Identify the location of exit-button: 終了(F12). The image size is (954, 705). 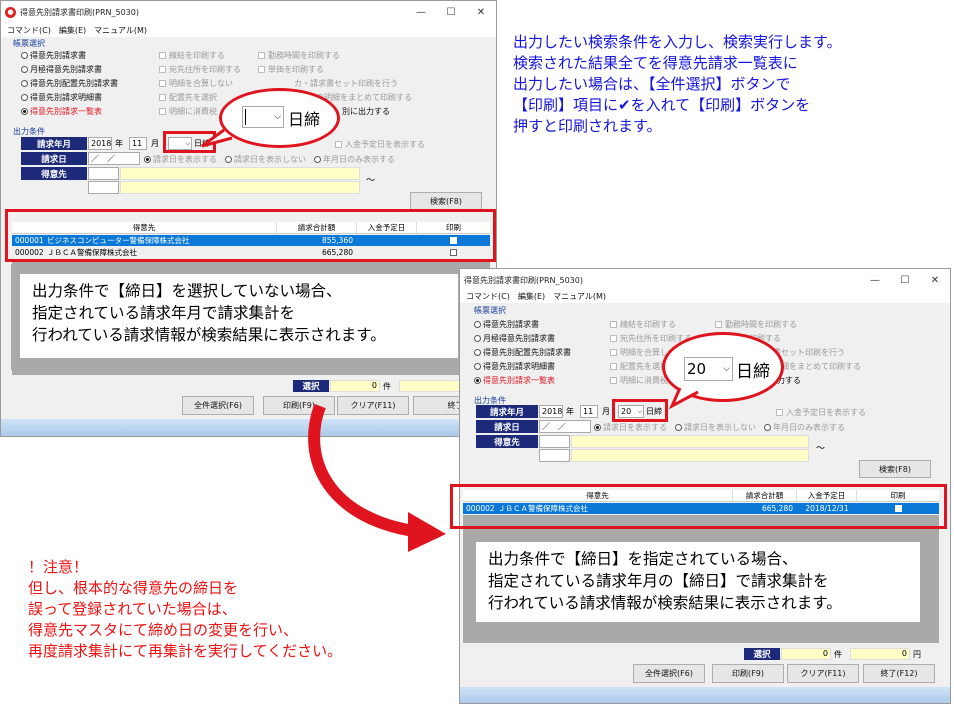
(899, 673).